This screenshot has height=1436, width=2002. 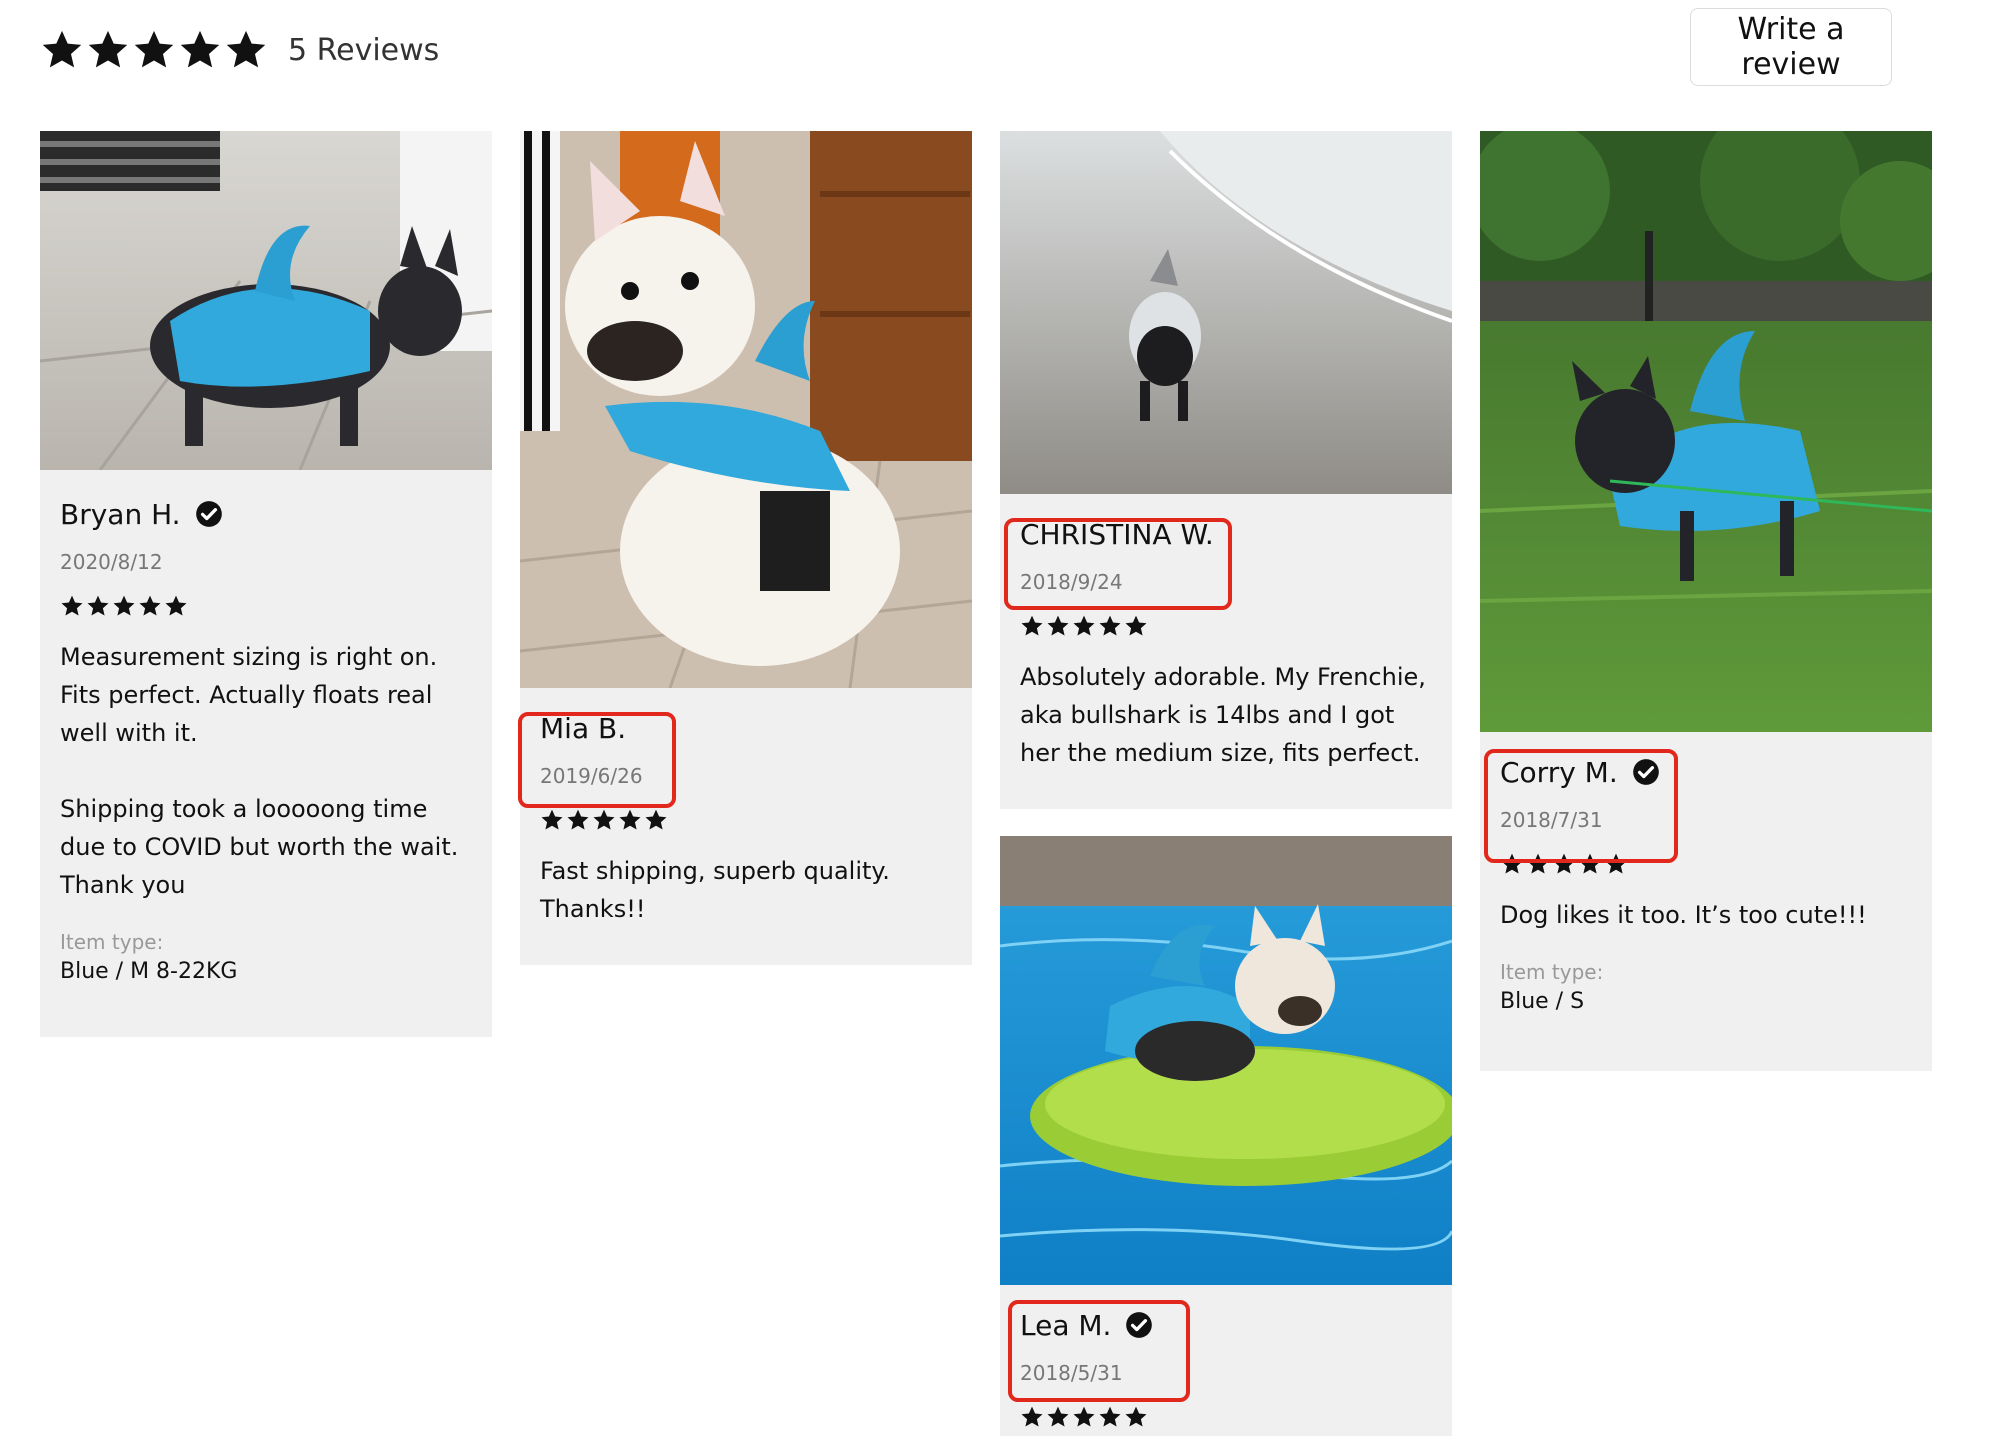 I want to click on rating-summary: 5 Reviews, so click(x=239, y=50).